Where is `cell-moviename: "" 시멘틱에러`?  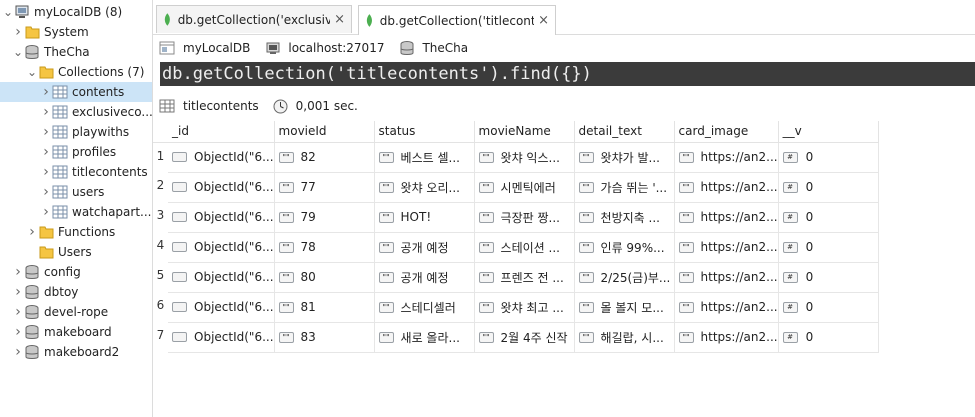 cell-moviename: "" 시멘틱에러 is located at coordinates (524, 187).